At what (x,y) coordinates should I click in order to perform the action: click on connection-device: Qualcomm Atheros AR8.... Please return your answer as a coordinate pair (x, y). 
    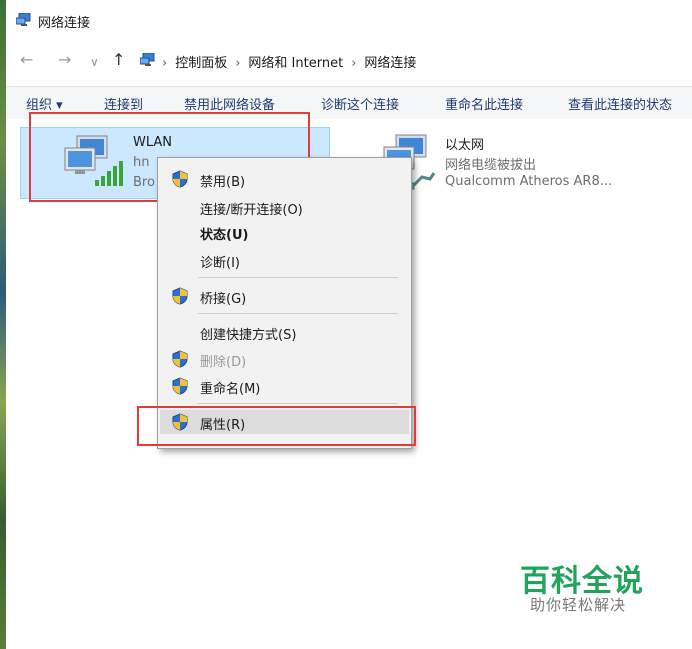
    Looking at the image, I should click on (529, 181).